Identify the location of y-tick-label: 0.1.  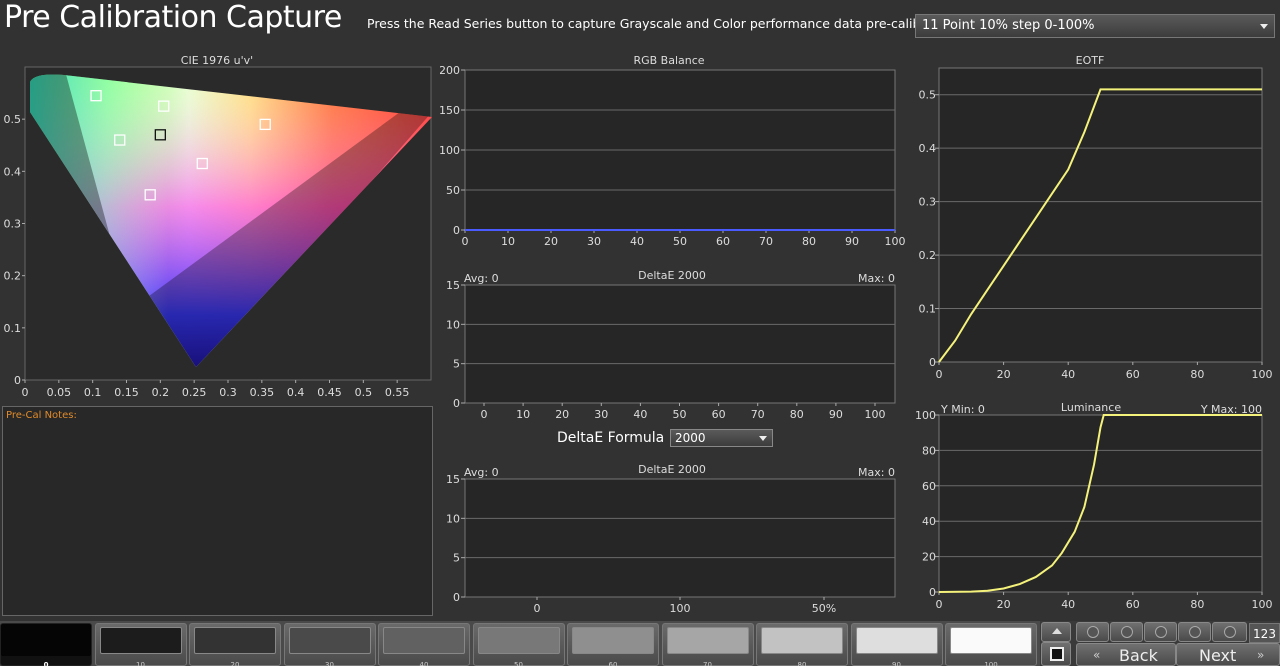
(928, 309).